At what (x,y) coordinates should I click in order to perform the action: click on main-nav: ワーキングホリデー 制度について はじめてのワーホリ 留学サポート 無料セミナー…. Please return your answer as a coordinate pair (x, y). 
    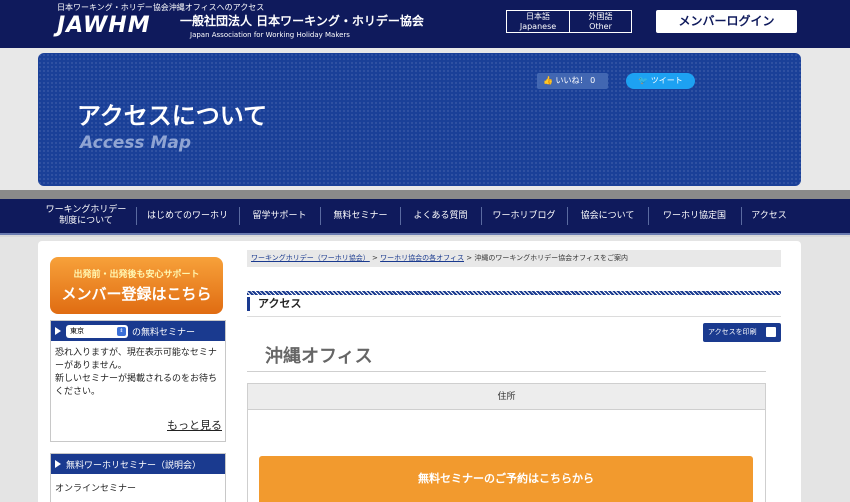
    Looking at the image, I should click on (425, 217).